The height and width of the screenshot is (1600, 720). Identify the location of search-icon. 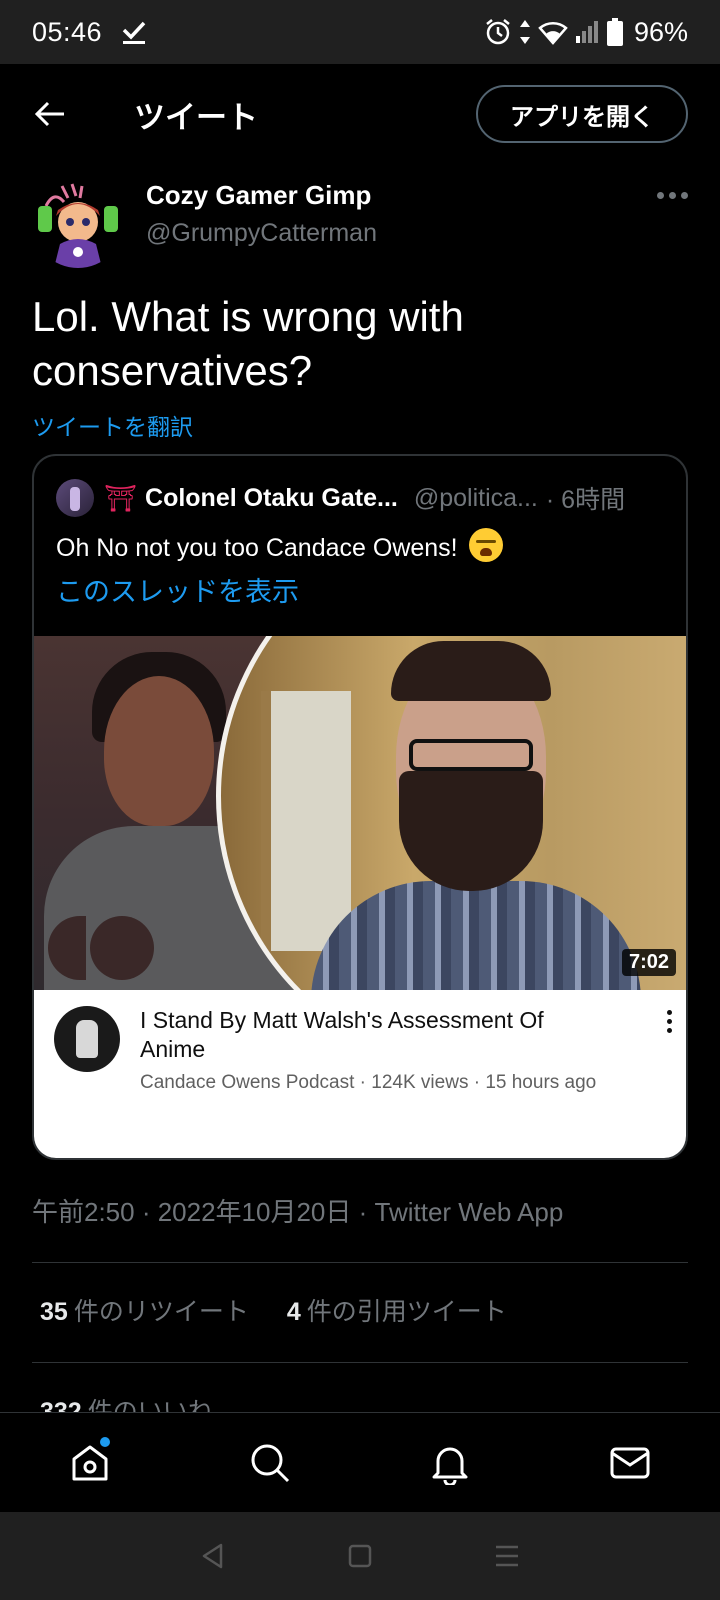
(270, 1463).